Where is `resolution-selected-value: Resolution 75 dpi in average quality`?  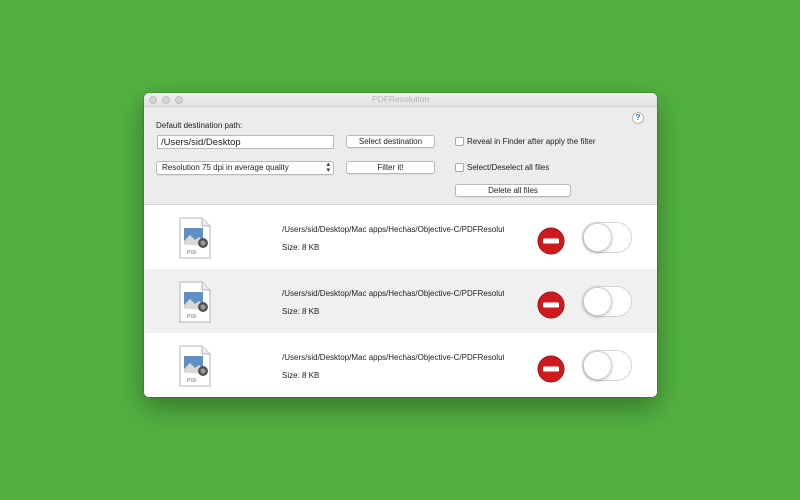 resolution-selected-value: Resolution 75 dpi in average quality is located at coordinates (225, 167).